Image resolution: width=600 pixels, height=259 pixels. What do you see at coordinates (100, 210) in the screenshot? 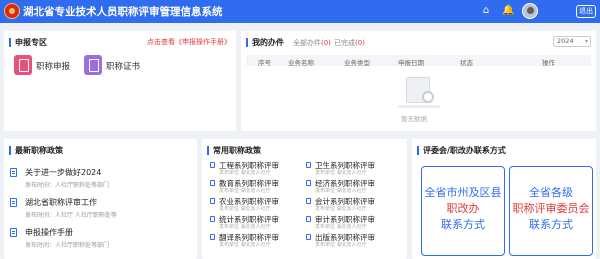
I see `list-item: 湖北省职称评审工作 发布时间：人社厅 人社厅职称处等` at bounding box center [100, 210].